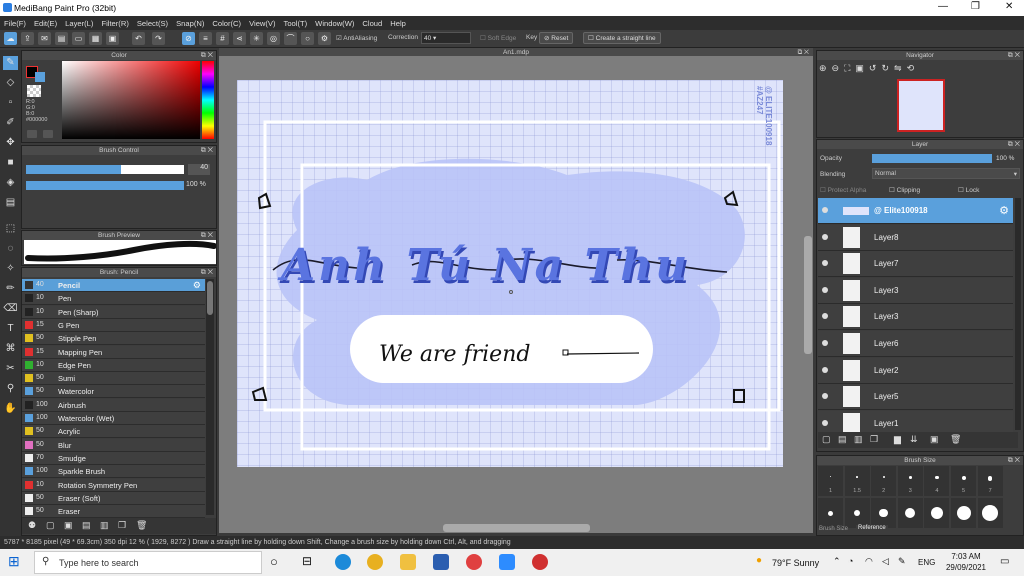  Describe the element at coordinates (898, 68) in the screenshot. I see `flip-icon: ⇋` at that location.